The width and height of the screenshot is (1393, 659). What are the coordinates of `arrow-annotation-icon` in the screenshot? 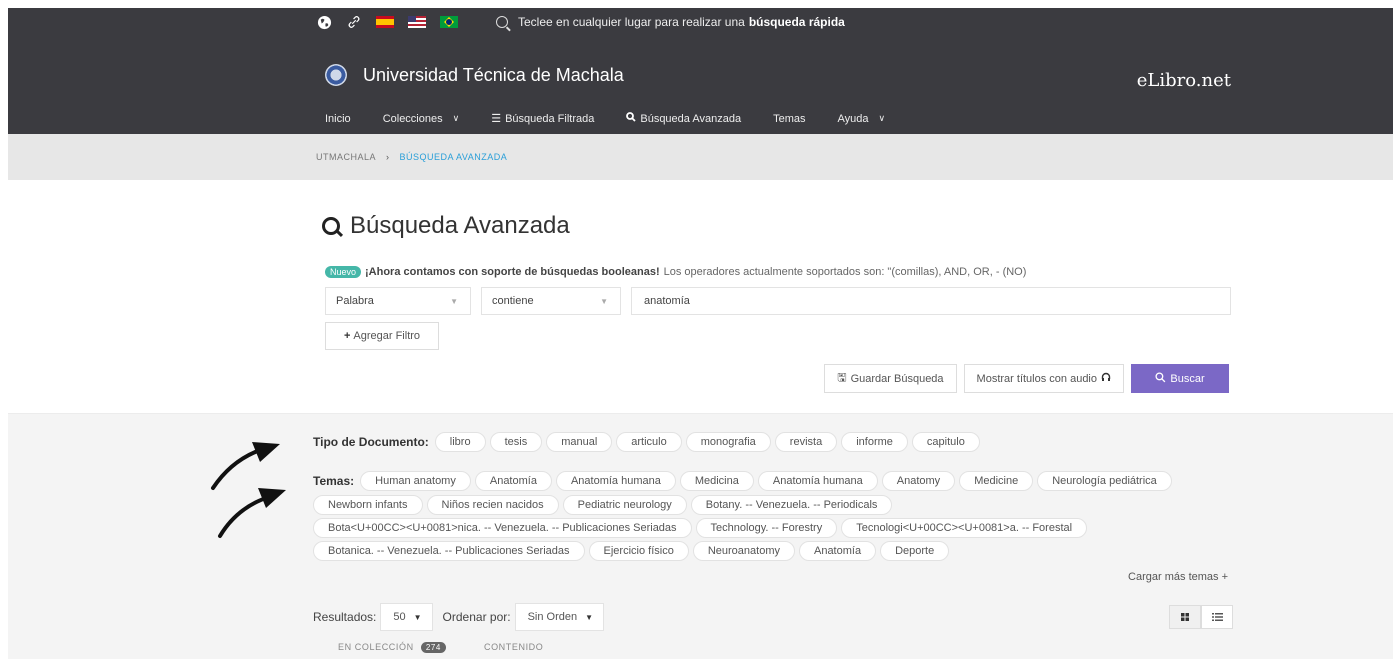 It's located at (248, 490).